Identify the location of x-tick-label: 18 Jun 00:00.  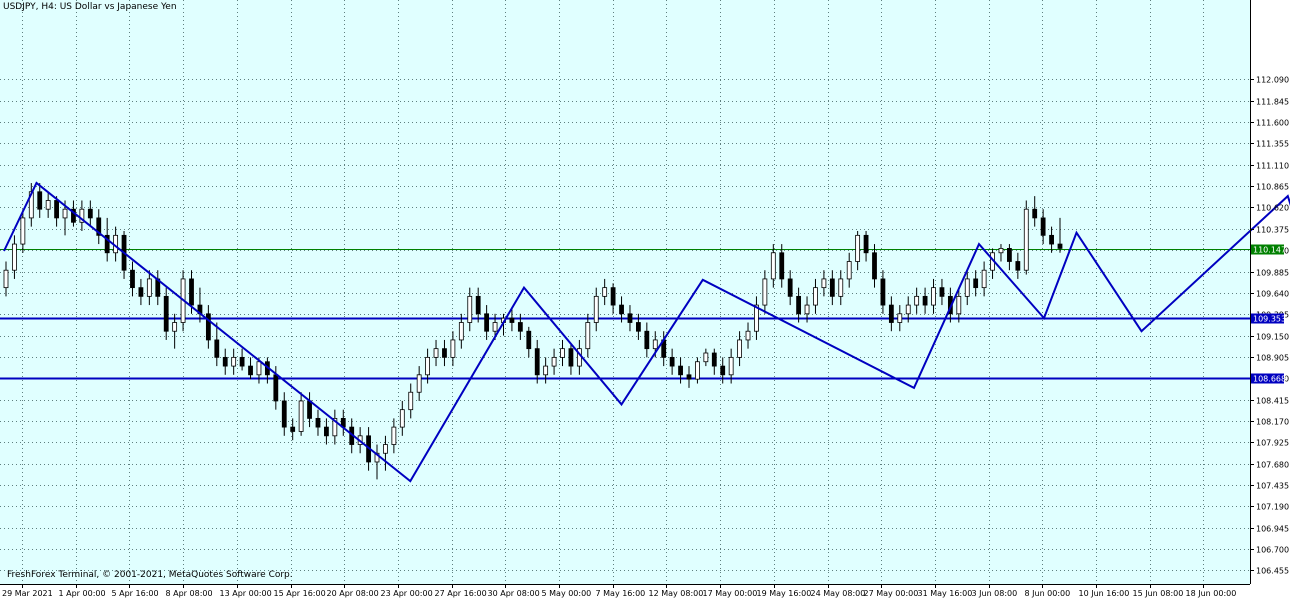
(1211, 593).